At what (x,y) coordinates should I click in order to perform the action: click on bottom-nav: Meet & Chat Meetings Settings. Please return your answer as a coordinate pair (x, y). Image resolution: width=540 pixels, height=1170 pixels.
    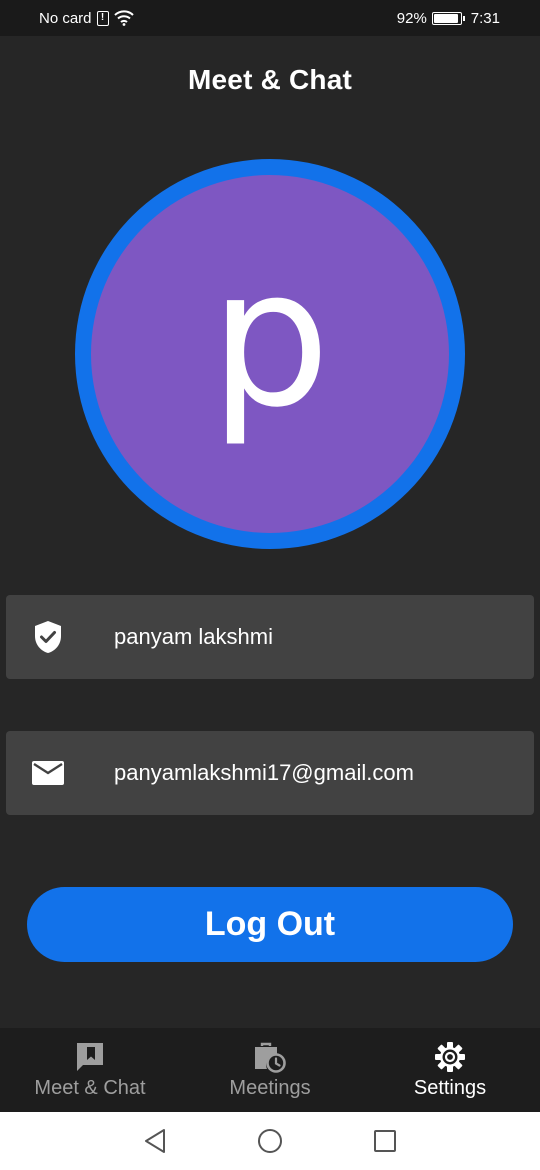
    Looking at the image, I should click on (270, 1070).